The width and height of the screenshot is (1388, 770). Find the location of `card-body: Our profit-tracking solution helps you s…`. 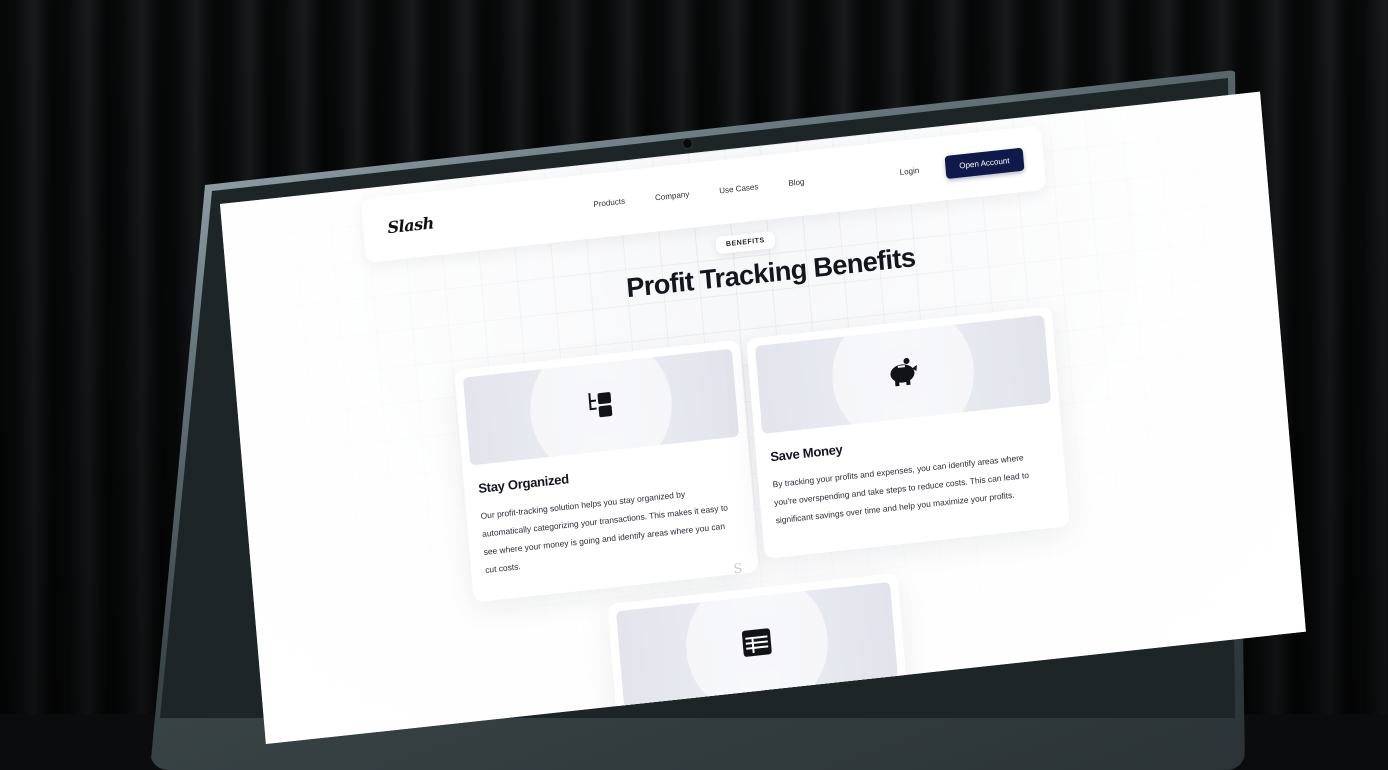

card-body: Our profit-tracking solution helps you s… is located at coordinates (604, 531).